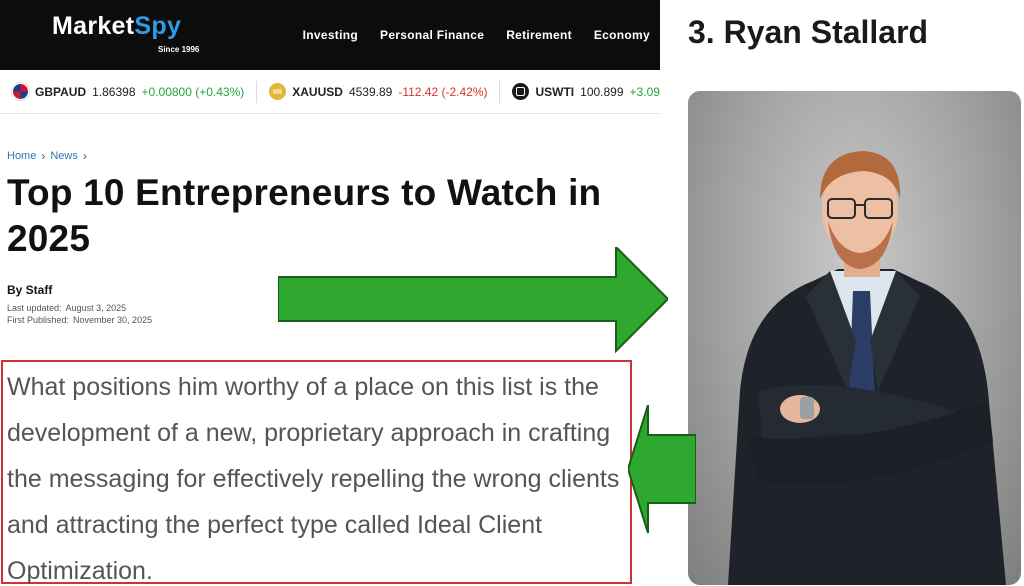 The width and height of the screenshot is (1024, 586). Describe the element at coordinates (521, 91) in the screenshot. I see `oil-icon` at that location.